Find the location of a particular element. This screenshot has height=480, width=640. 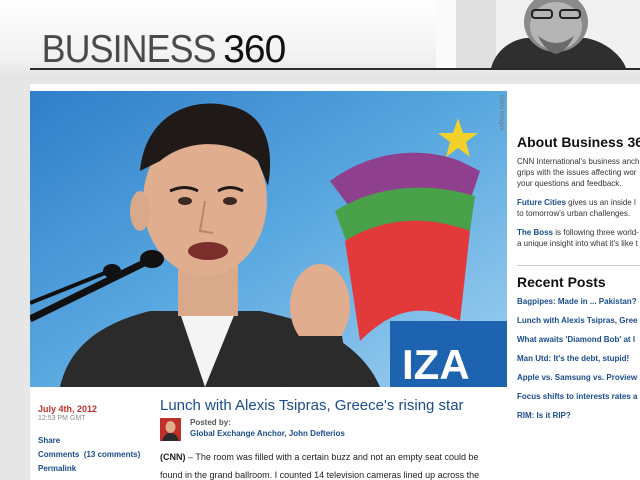

permalink-link: Permalink is located at coordinates (98, 469).